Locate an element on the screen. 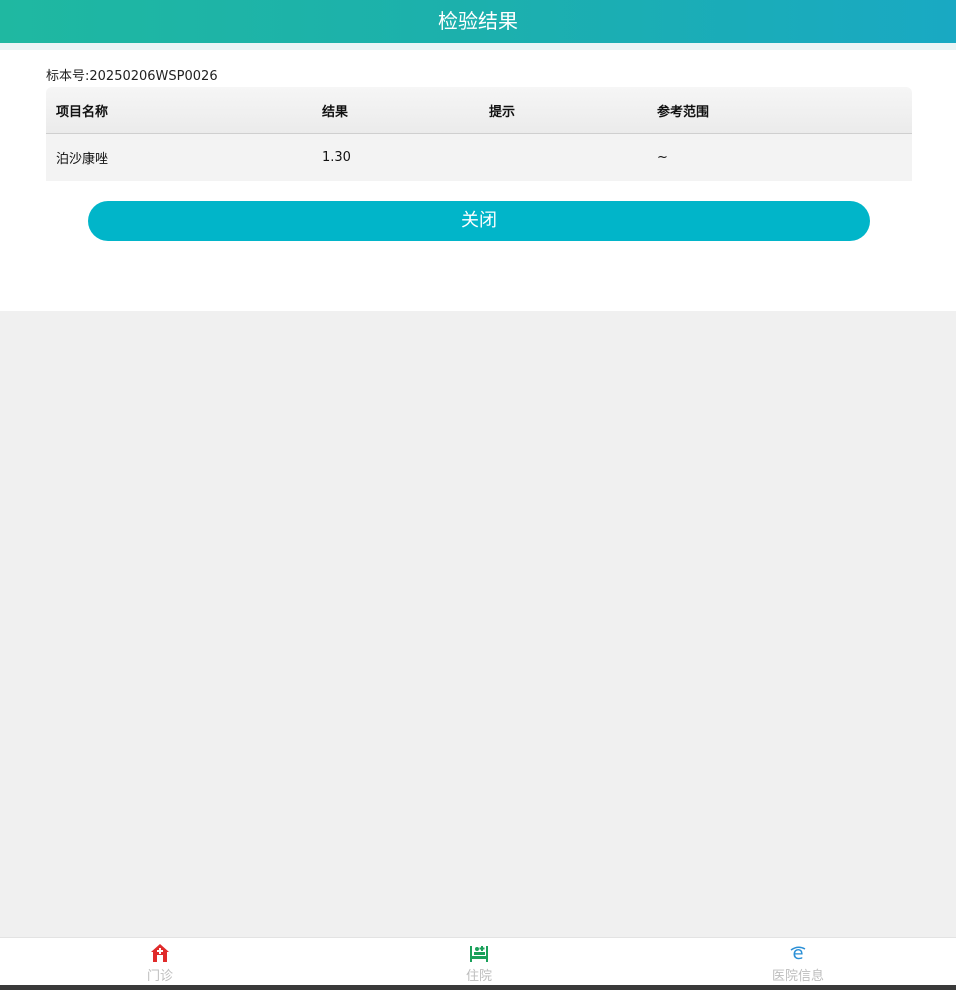  page-header: 检验结果 is located at coordinates (478, 21).